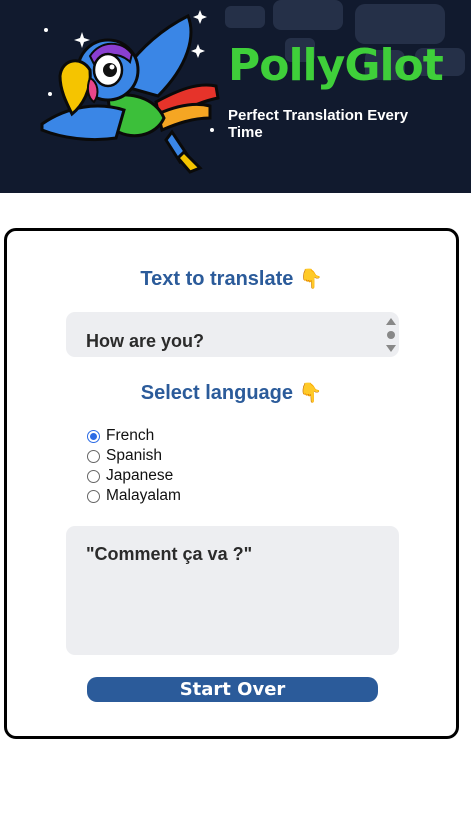 This screenshot has height=818, width=471. I want to click on language-option-japanese: Japanese, so click(134, 476).